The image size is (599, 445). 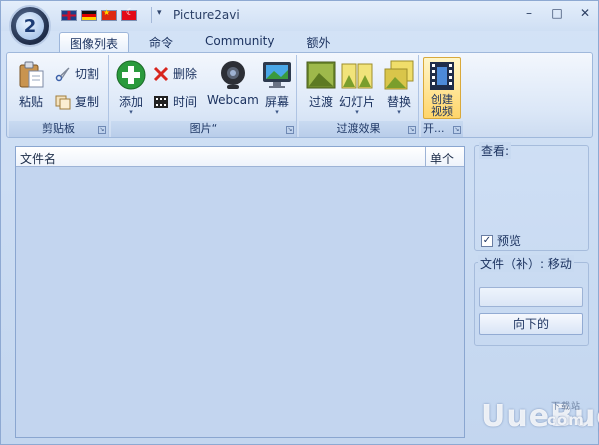 What do you see at coordinates (161, 42) in the screenshot?
I see `tab-commands: 命令` at bounding box center [161, 42].